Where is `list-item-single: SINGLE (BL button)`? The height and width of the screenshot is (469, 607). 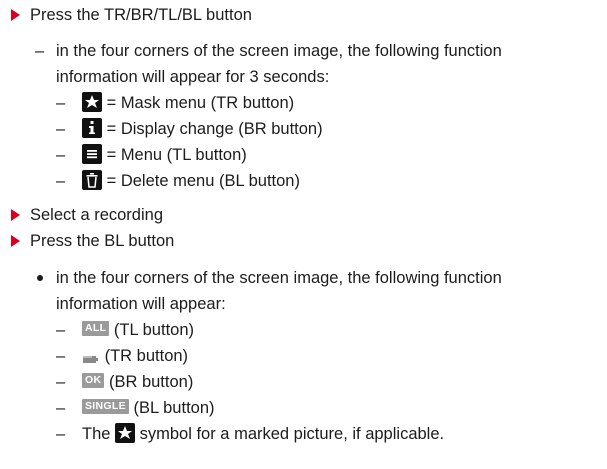
list-item-single: SINGLE (BL button) is located at coordinates (148, 408).